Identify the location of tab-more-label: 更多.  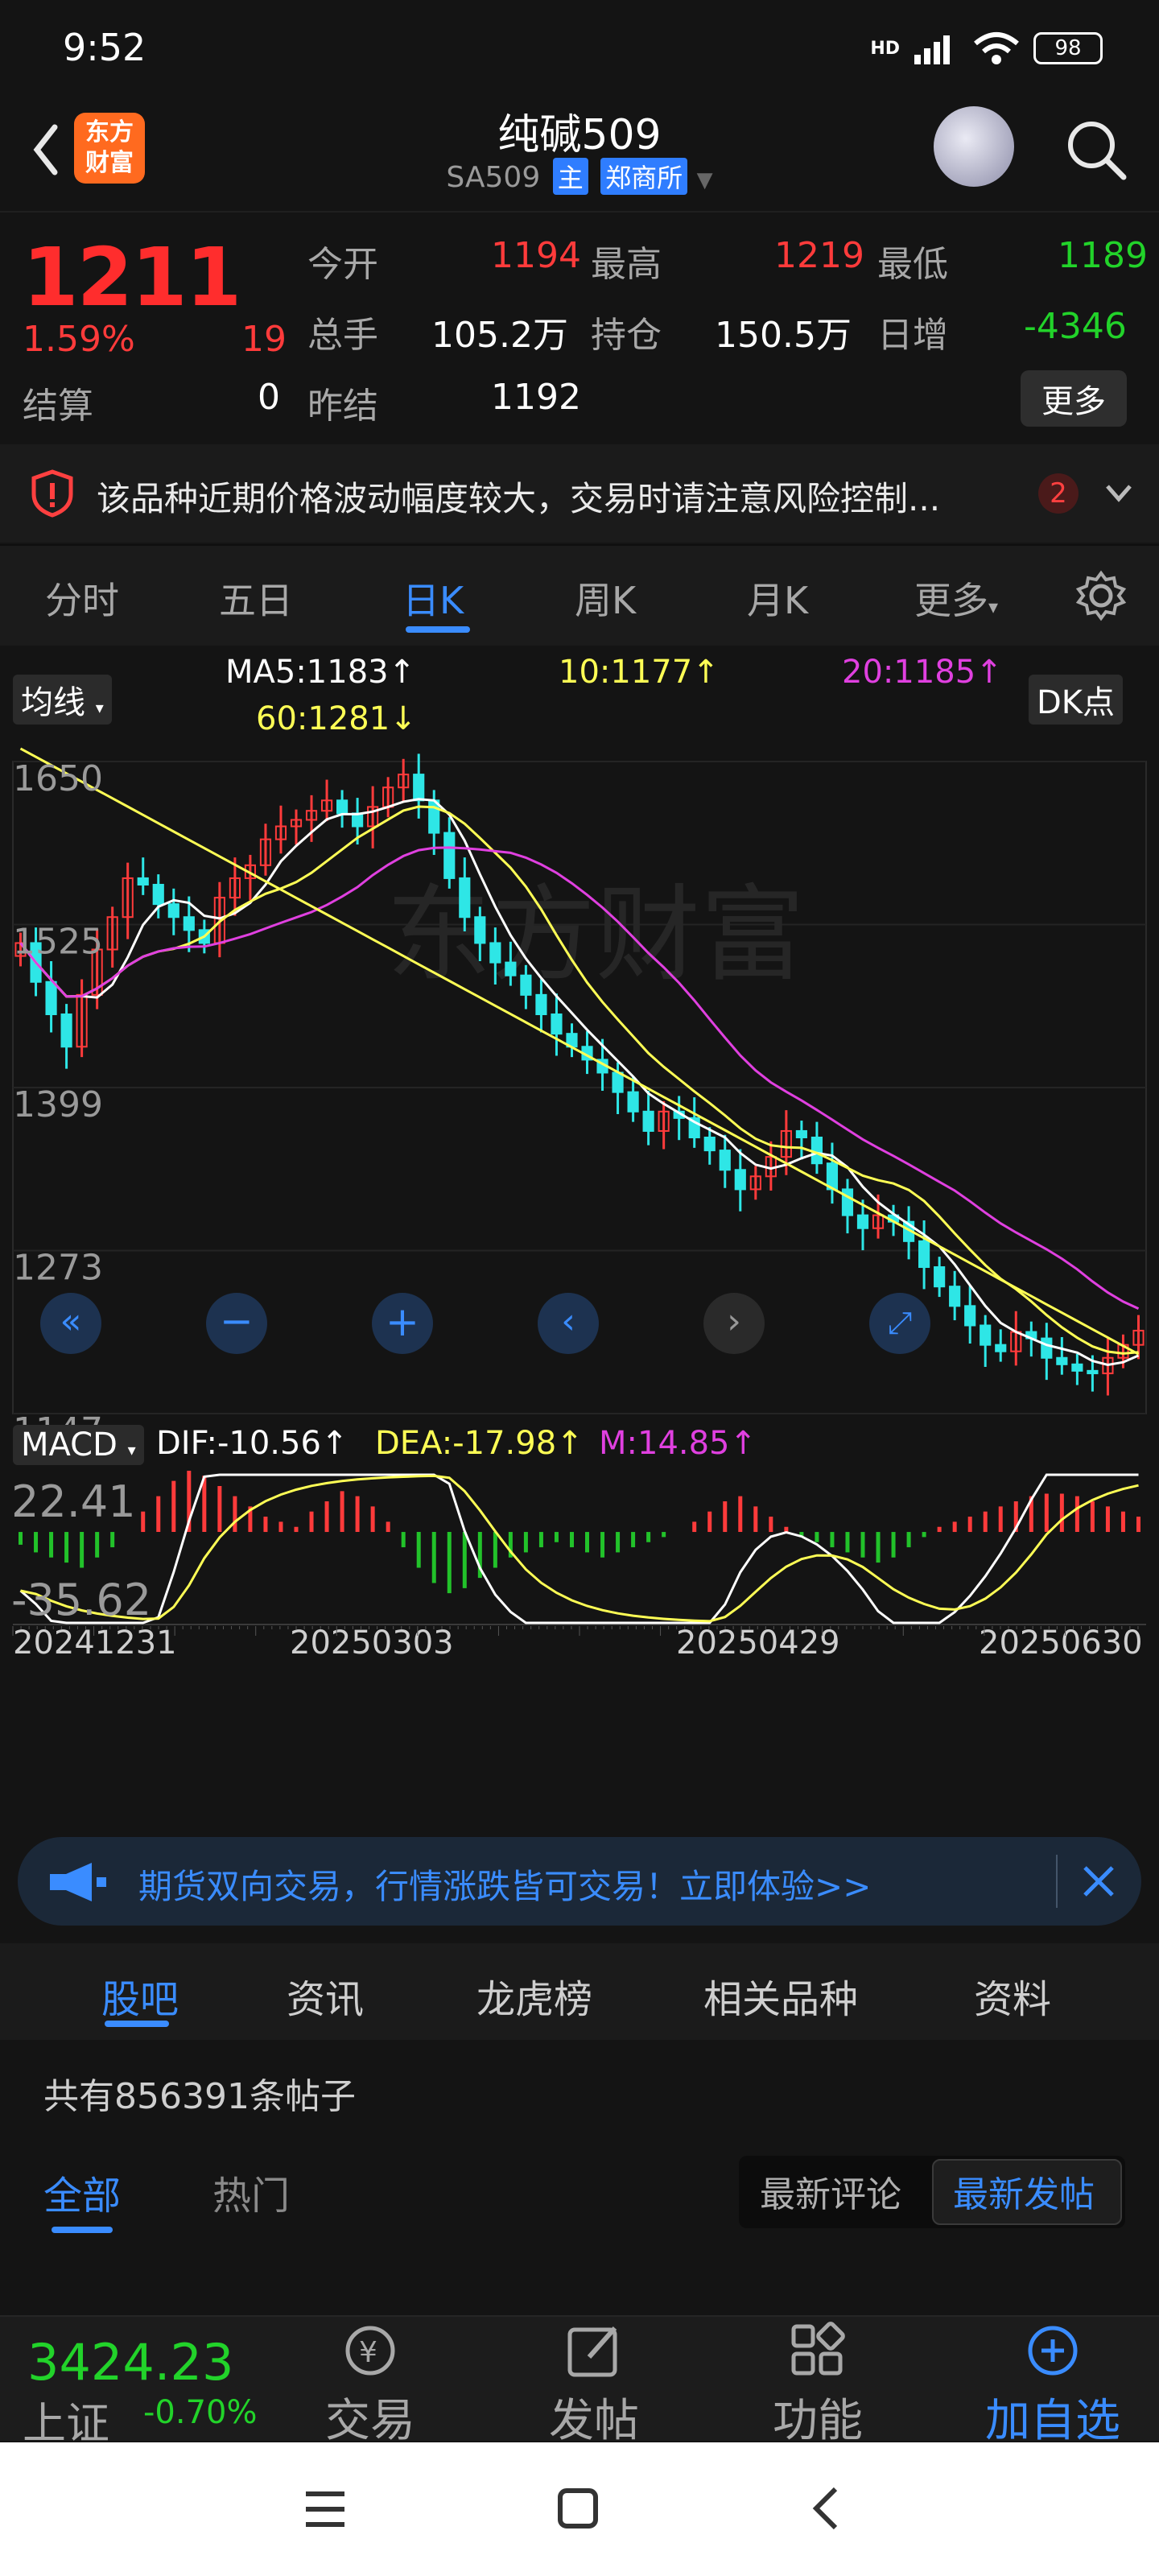
(951, 600).